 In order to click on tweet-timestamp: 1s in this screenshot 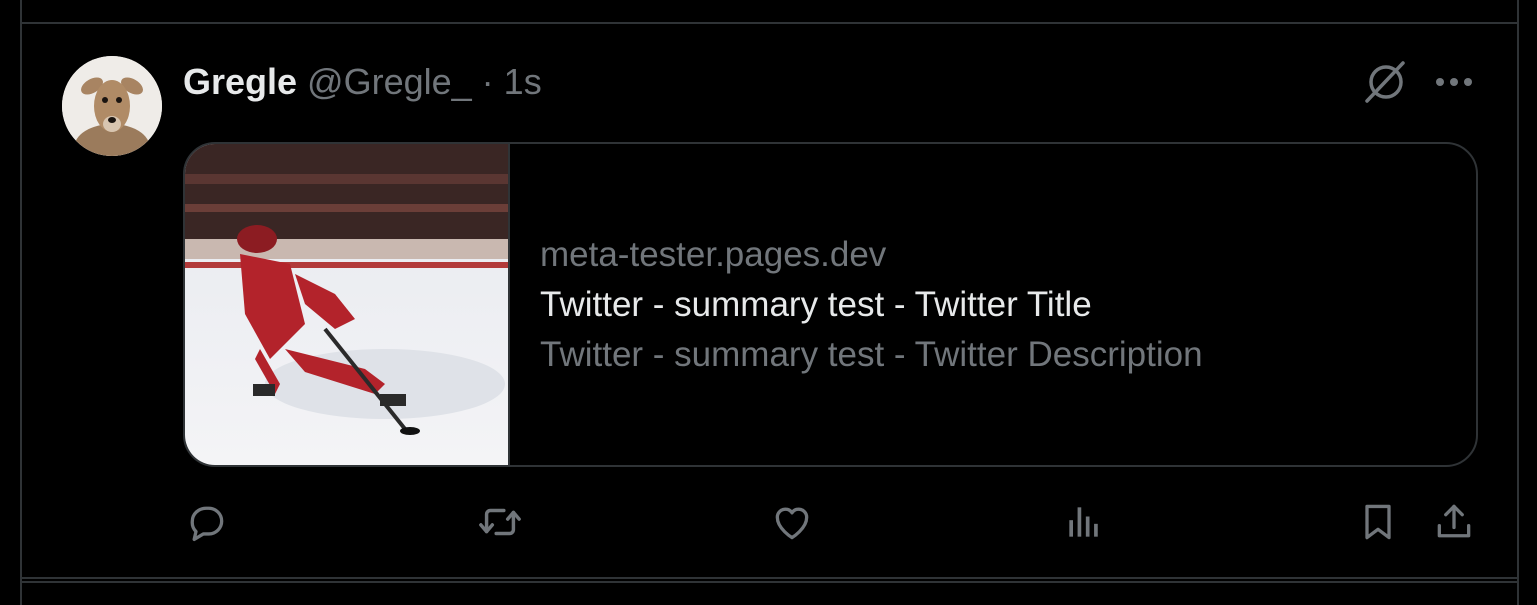, I will do `click(523, 82)`.